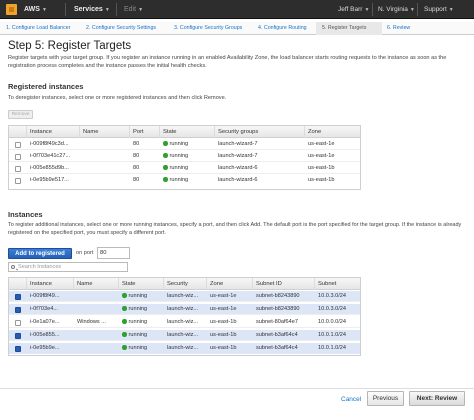  What do you see at coordinates (145, 132) in the screenshot?
I see `header-port: Port` at bounding box center [145, 132].